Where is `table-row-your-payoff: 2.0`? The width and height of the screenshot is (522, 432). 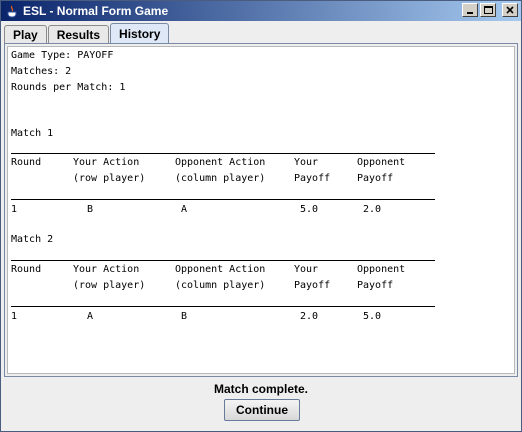 table-row-your-payoff: 2.0 is located at coordinates (309, 316).